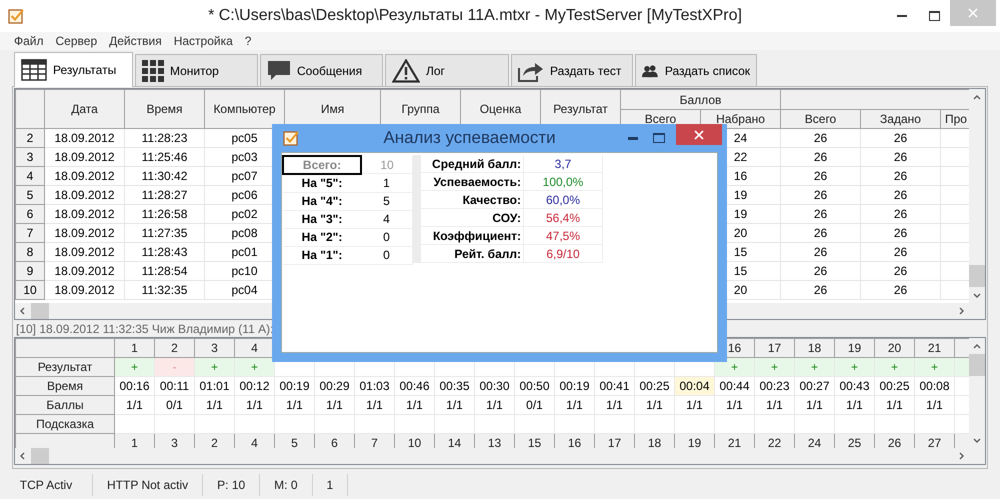 The image size is (1000, 499). I want to click on order-number: 17, so click(614, 441).